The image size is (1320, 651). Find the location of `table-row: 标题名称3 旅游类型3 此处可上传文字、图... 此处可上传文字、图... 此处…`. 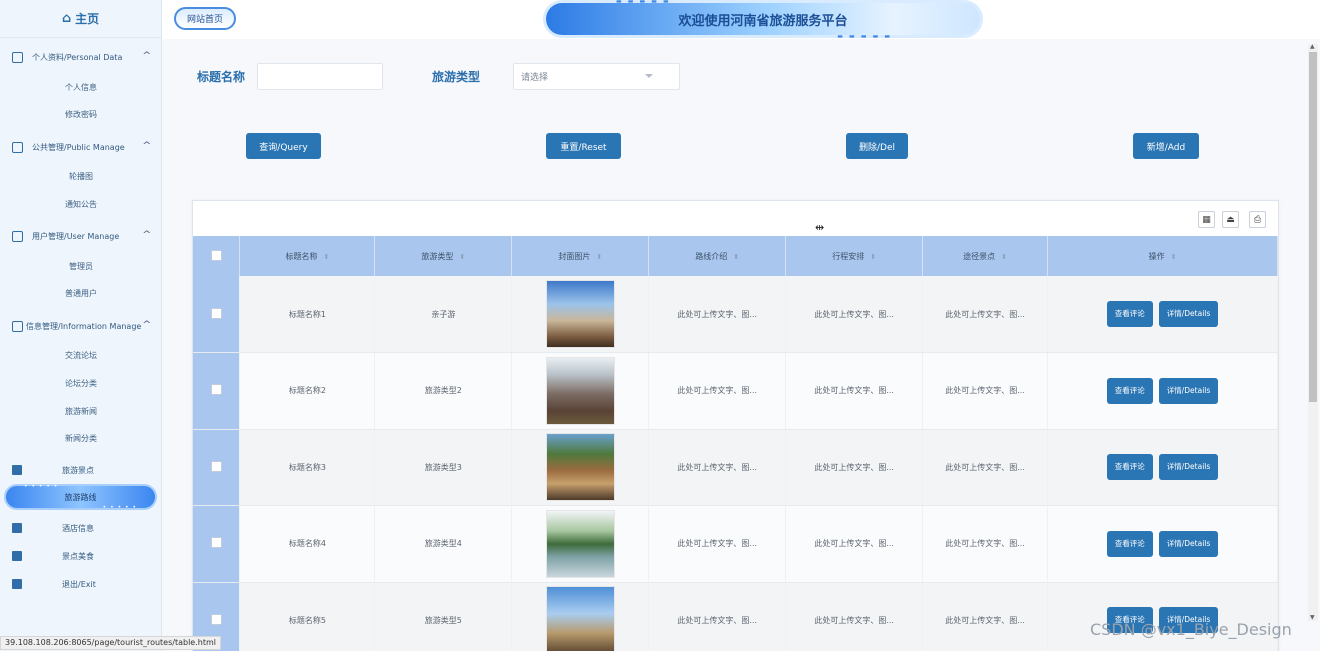

table-row: 标题名称3 旅游类型3 此处可上传文字、图... 此处可上传文字、图... 此处… is located at coordinates (735, 467).